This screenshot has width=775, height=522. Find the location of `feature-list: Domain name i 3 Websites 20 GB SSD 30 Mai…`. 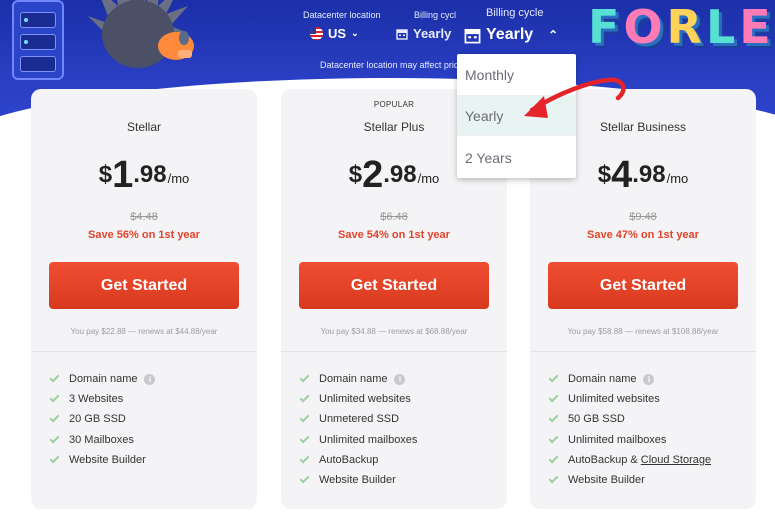

feature-list: Domain name i 3 Websites 20 GB SSD 30 Mai… is located at coordinates (102, 419).